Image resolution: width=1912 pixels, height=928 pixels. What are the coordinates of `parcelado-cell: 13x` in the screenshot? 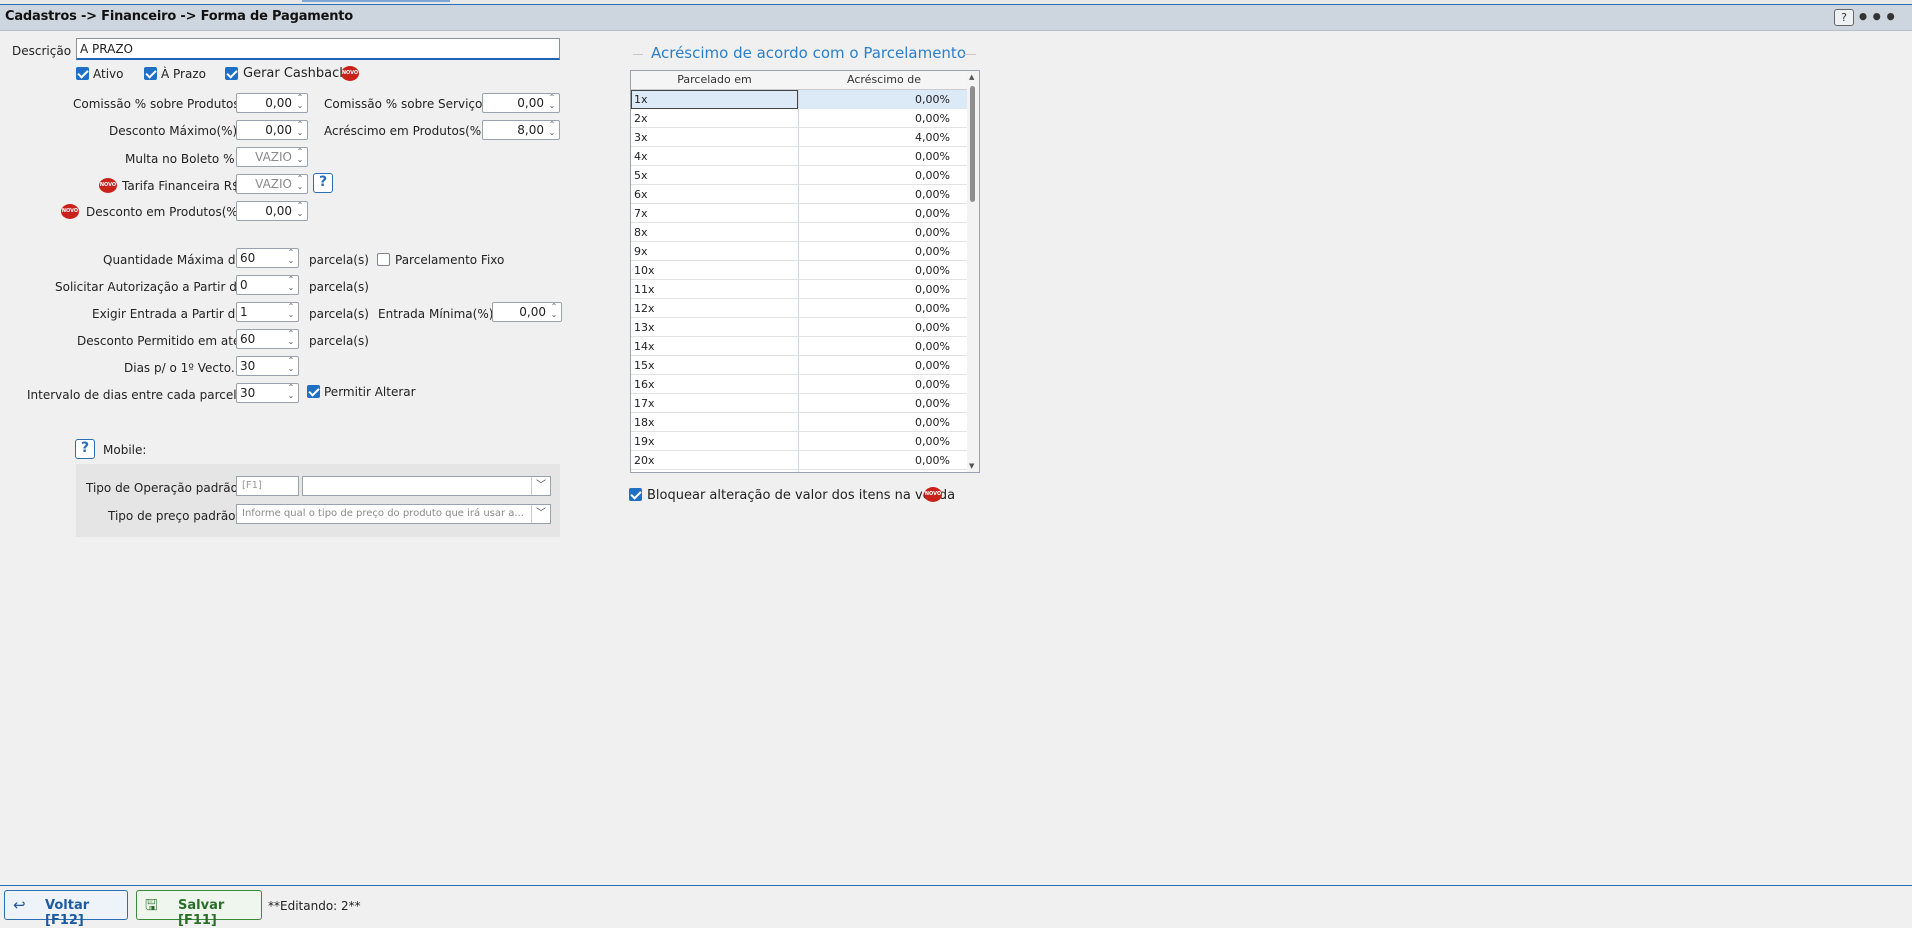 It's located at (644, 327).